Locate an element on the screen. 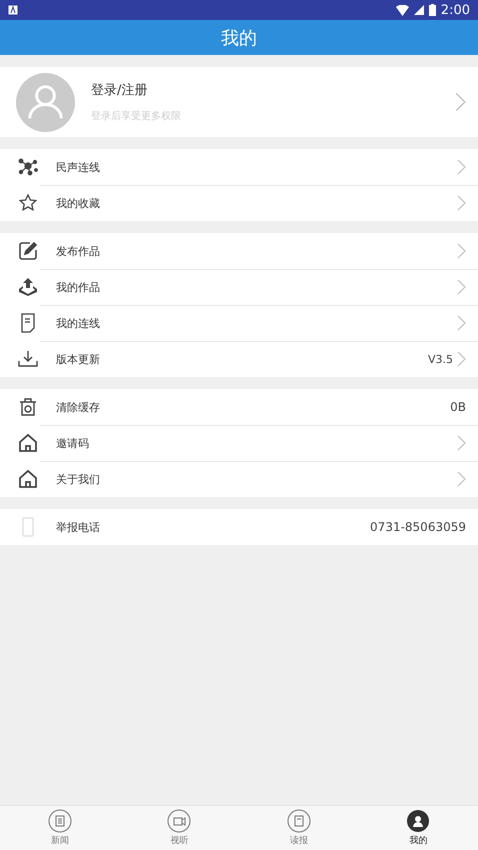 The height and width of the screenshot is (850, 478). menu-label: 民声连线 is located at coordinates (78, 167).